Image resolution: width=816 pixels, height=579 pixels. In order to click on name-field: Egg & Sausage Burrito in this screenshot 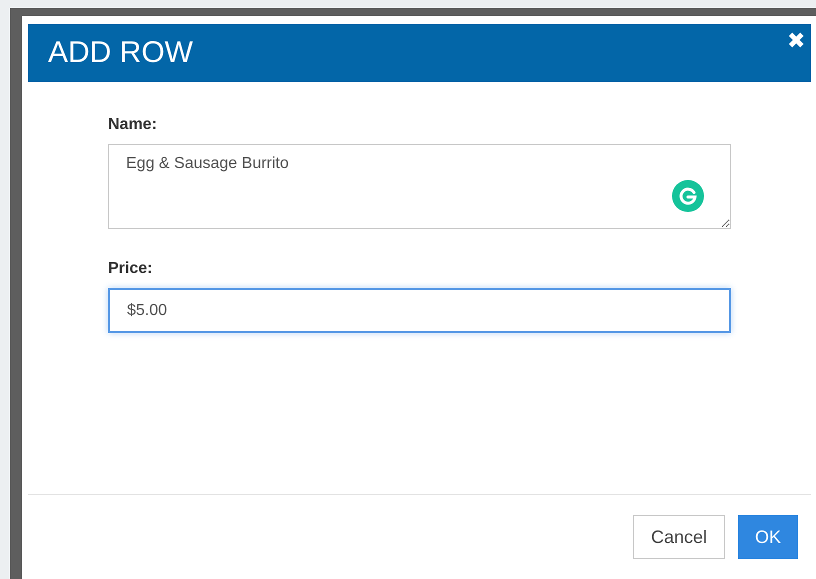, I will do `click(419, 186)`.